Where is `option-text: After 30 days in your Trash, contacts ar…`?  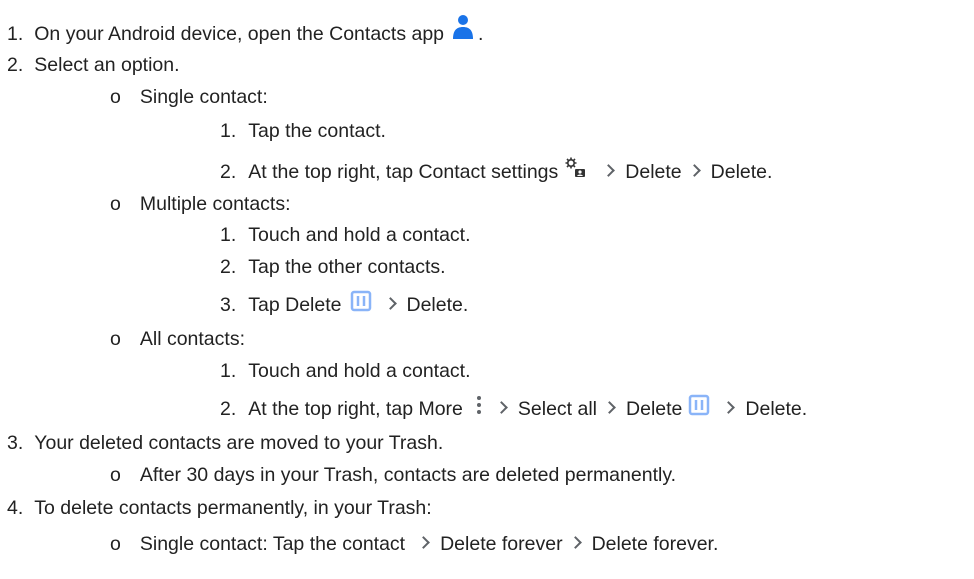 option-text: After 30 days in your Trash, contacts ar… is located at coordinates (408, 475).